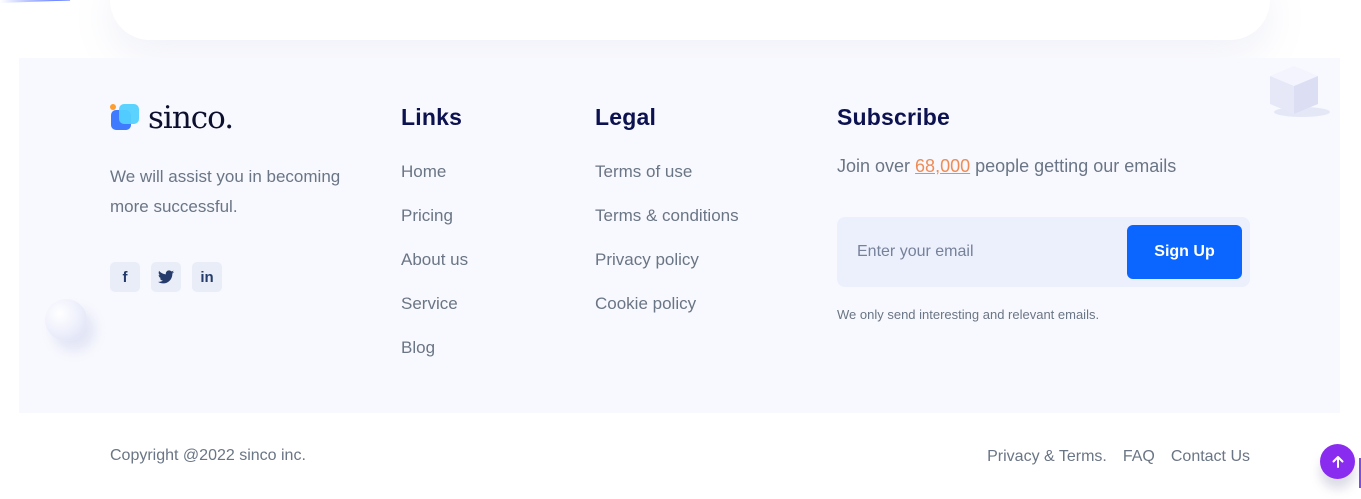 The image size is (1361, 499). Describe the element at coordinates (1184, 252) in the screenshot. I see `sign-up-button: Sign Up` at that location.